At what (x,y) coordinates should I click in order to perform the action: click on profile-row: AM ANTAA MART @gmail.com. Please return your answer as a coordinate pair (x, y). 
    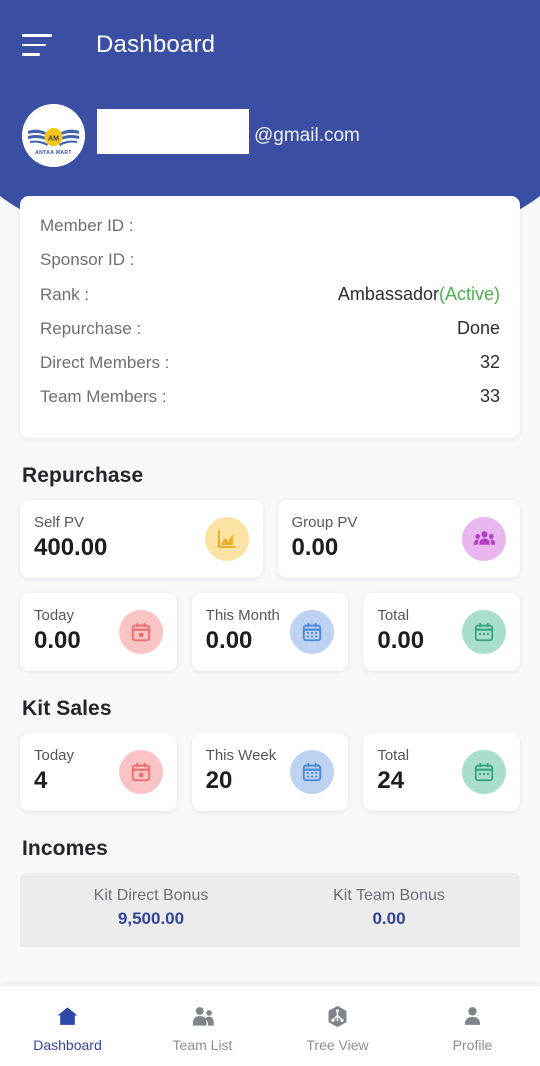
    Looking at the image, I should click on (270, 135).